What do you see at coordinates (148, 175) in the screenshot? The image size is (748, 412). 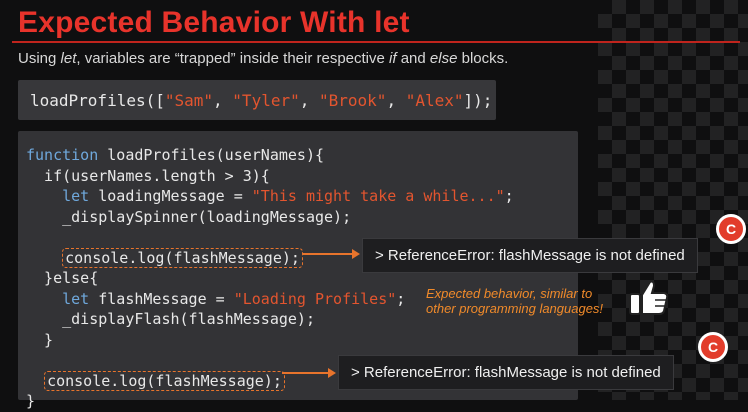 I see `code-line: if(userNames.length > 3){` at bounding box center [148, 175].